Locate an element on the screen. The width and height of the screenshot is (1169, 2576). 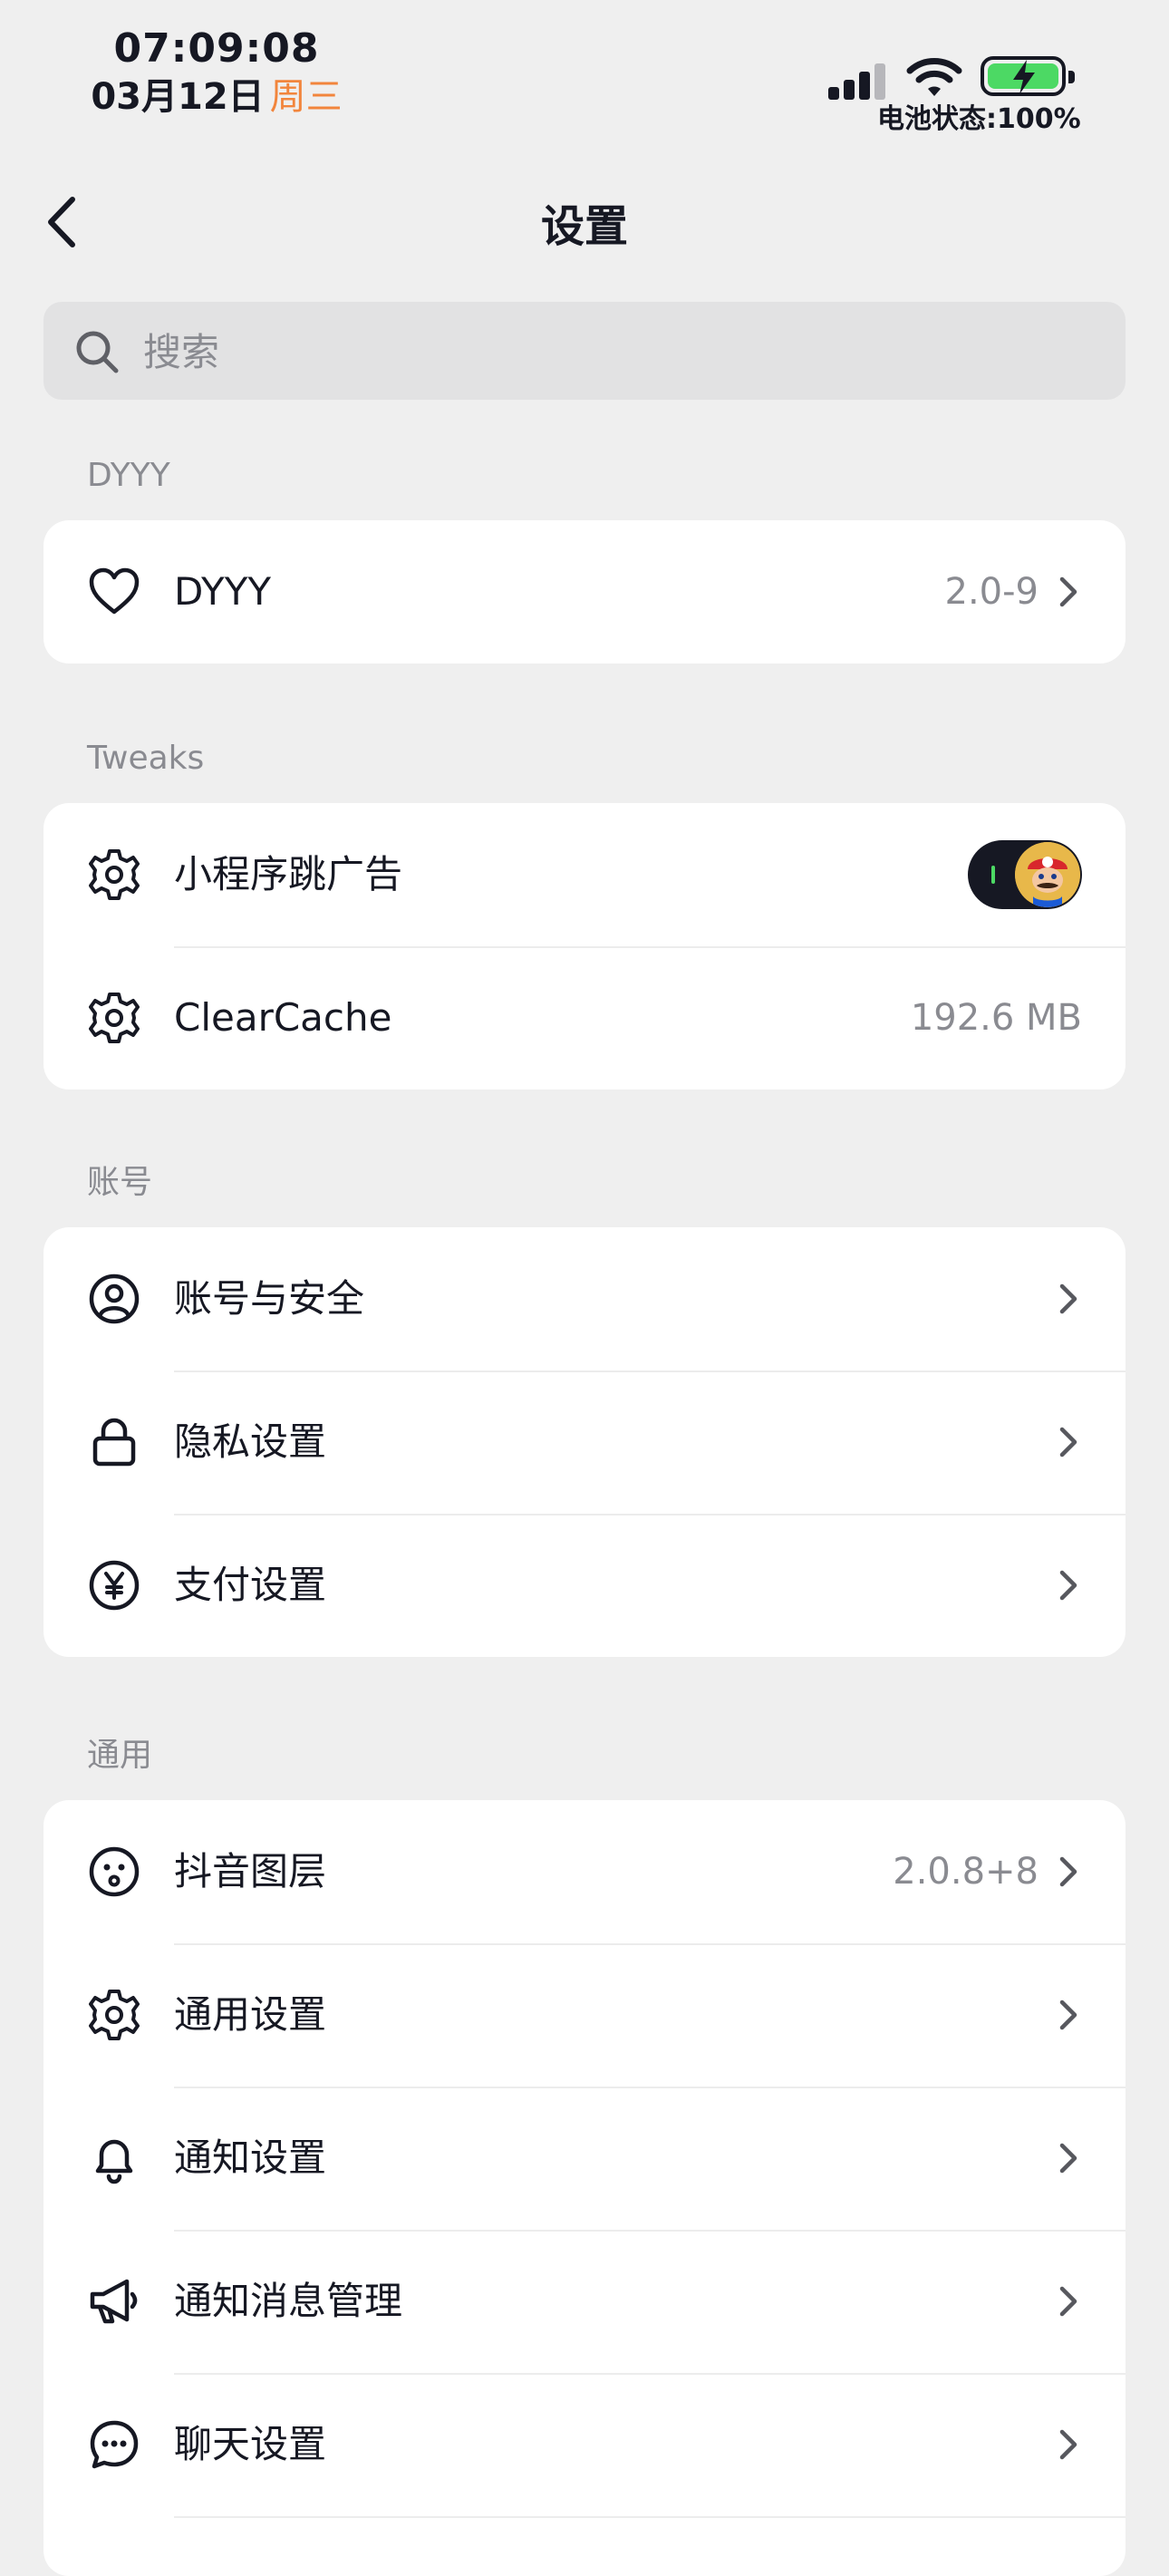
status-weekday: 周三 is located at coordinates (306, 97).